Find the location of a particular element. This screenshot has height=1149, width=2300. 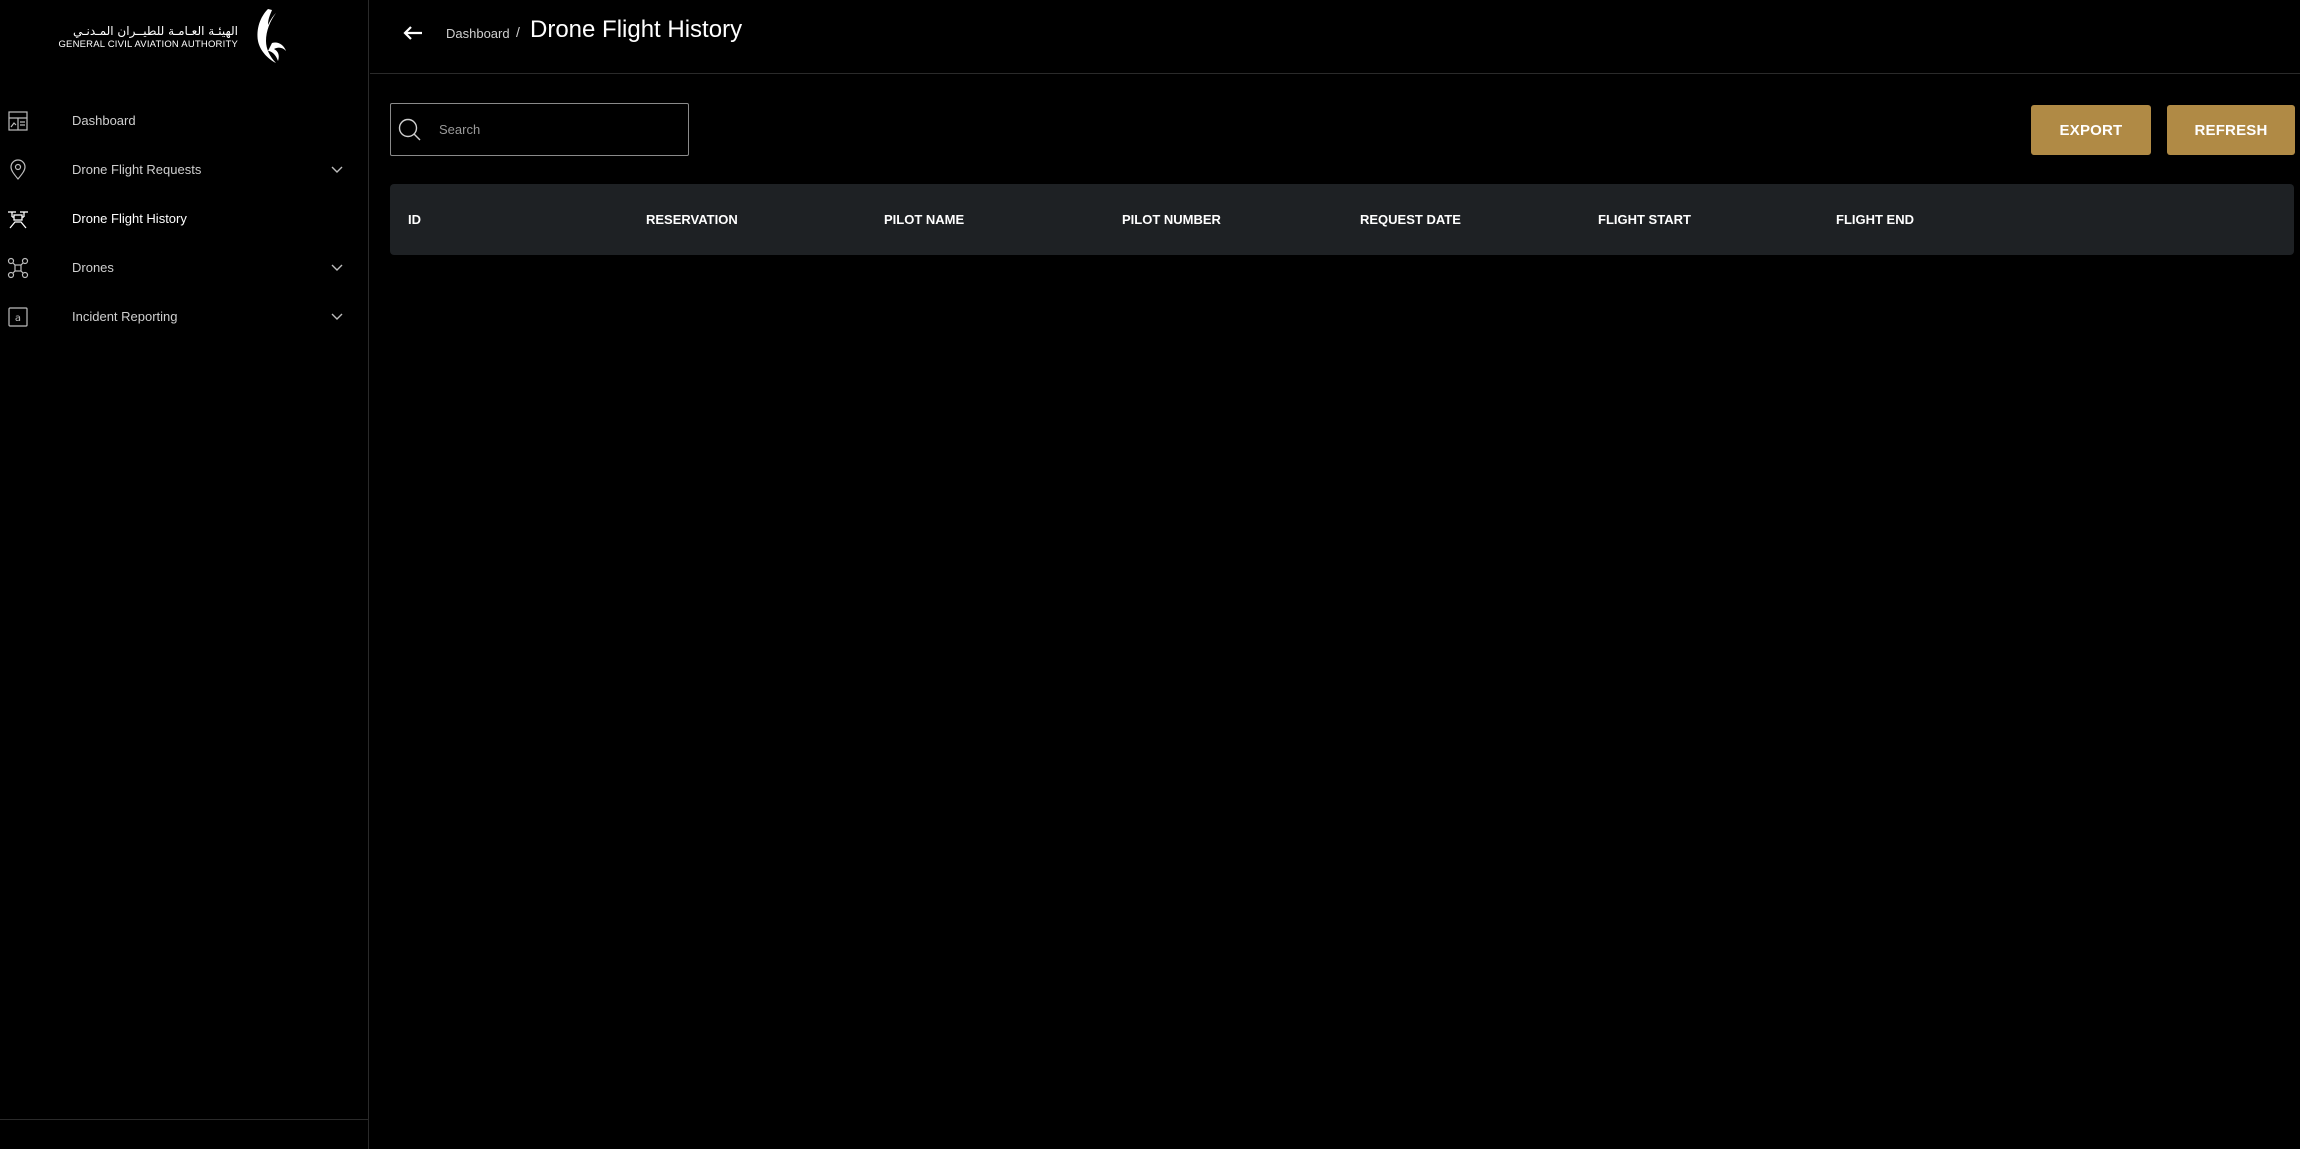

svg-text: a is located at coordinates (18, 318).